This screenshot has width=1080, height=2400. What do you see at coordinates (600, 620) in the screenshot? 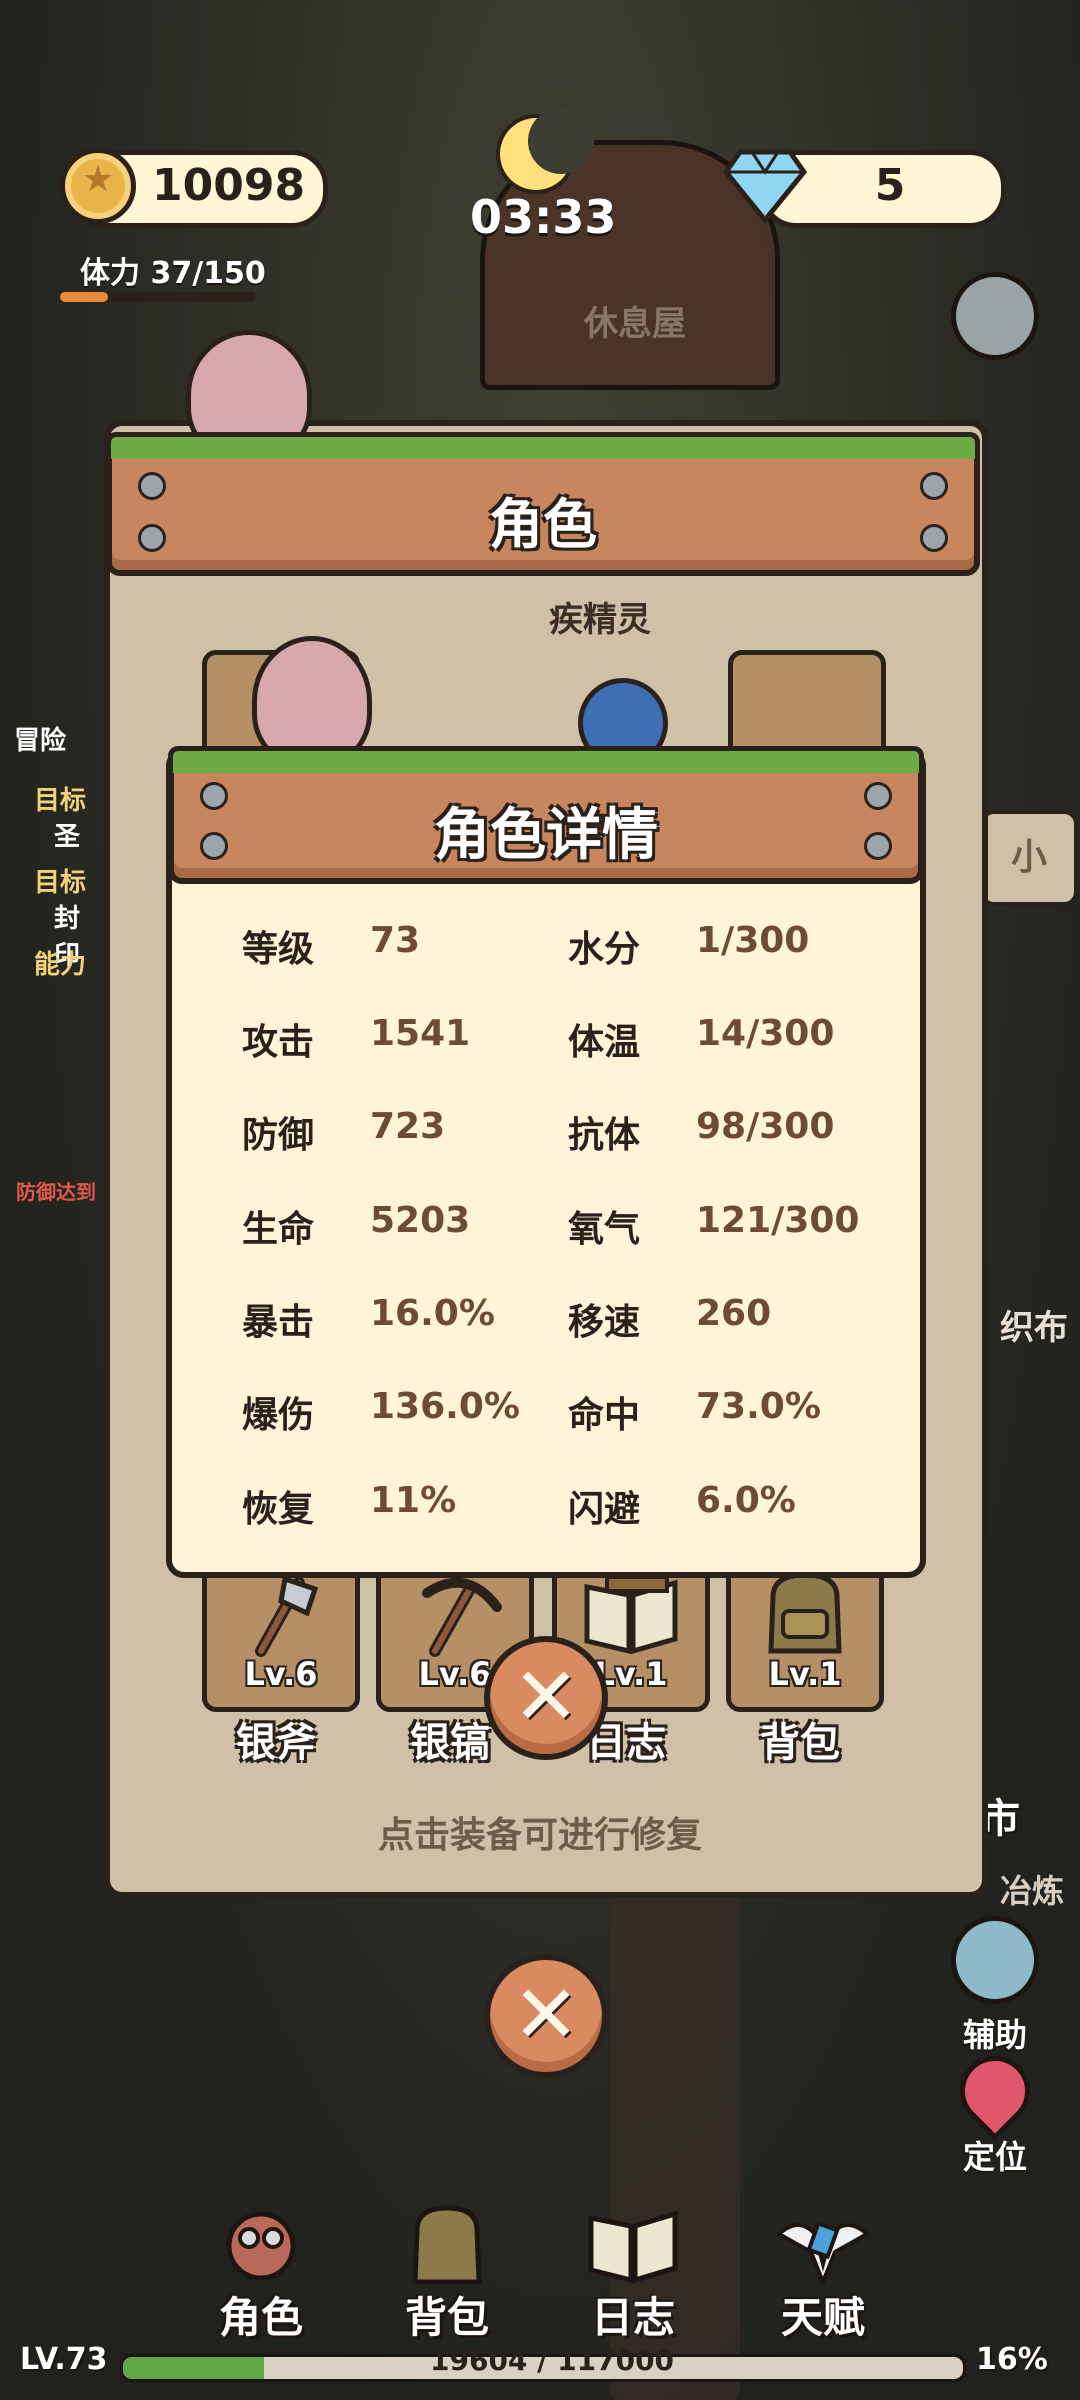
I see `companion-name: 疾精灵` at bounding box center [600, 620].